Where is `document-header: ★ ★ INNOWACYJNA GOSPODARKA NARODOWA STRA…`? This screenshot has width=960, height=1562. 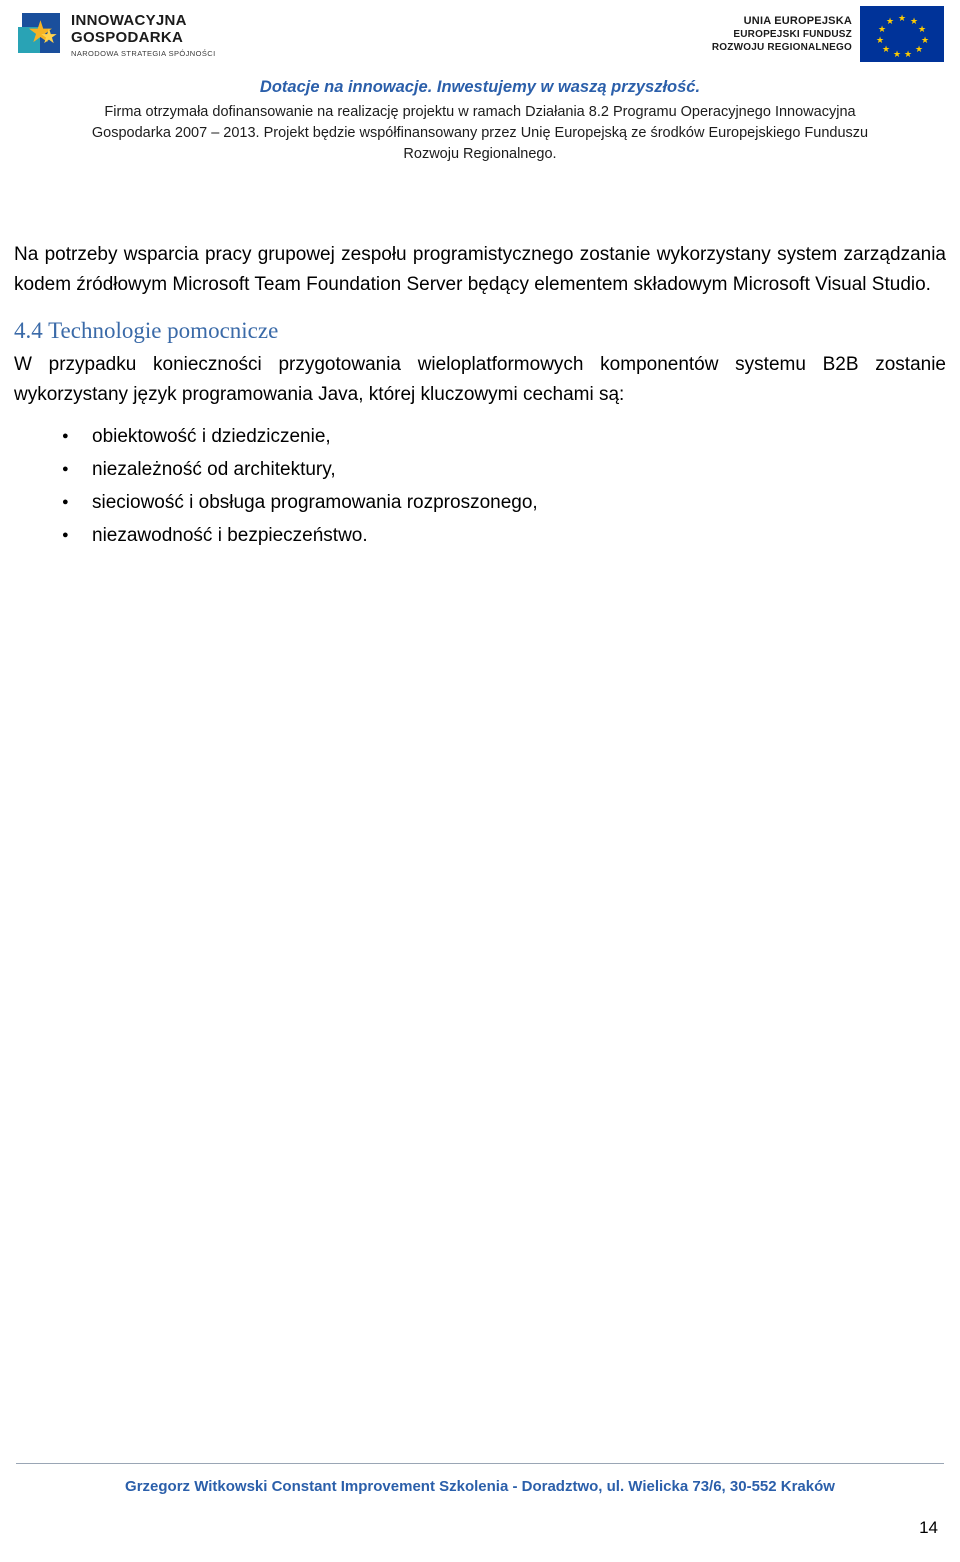
document-header: ★ ★ INNOWACYJNA GOSPODARKA NARODOWA STRA… is located at coordinates (480, 35).